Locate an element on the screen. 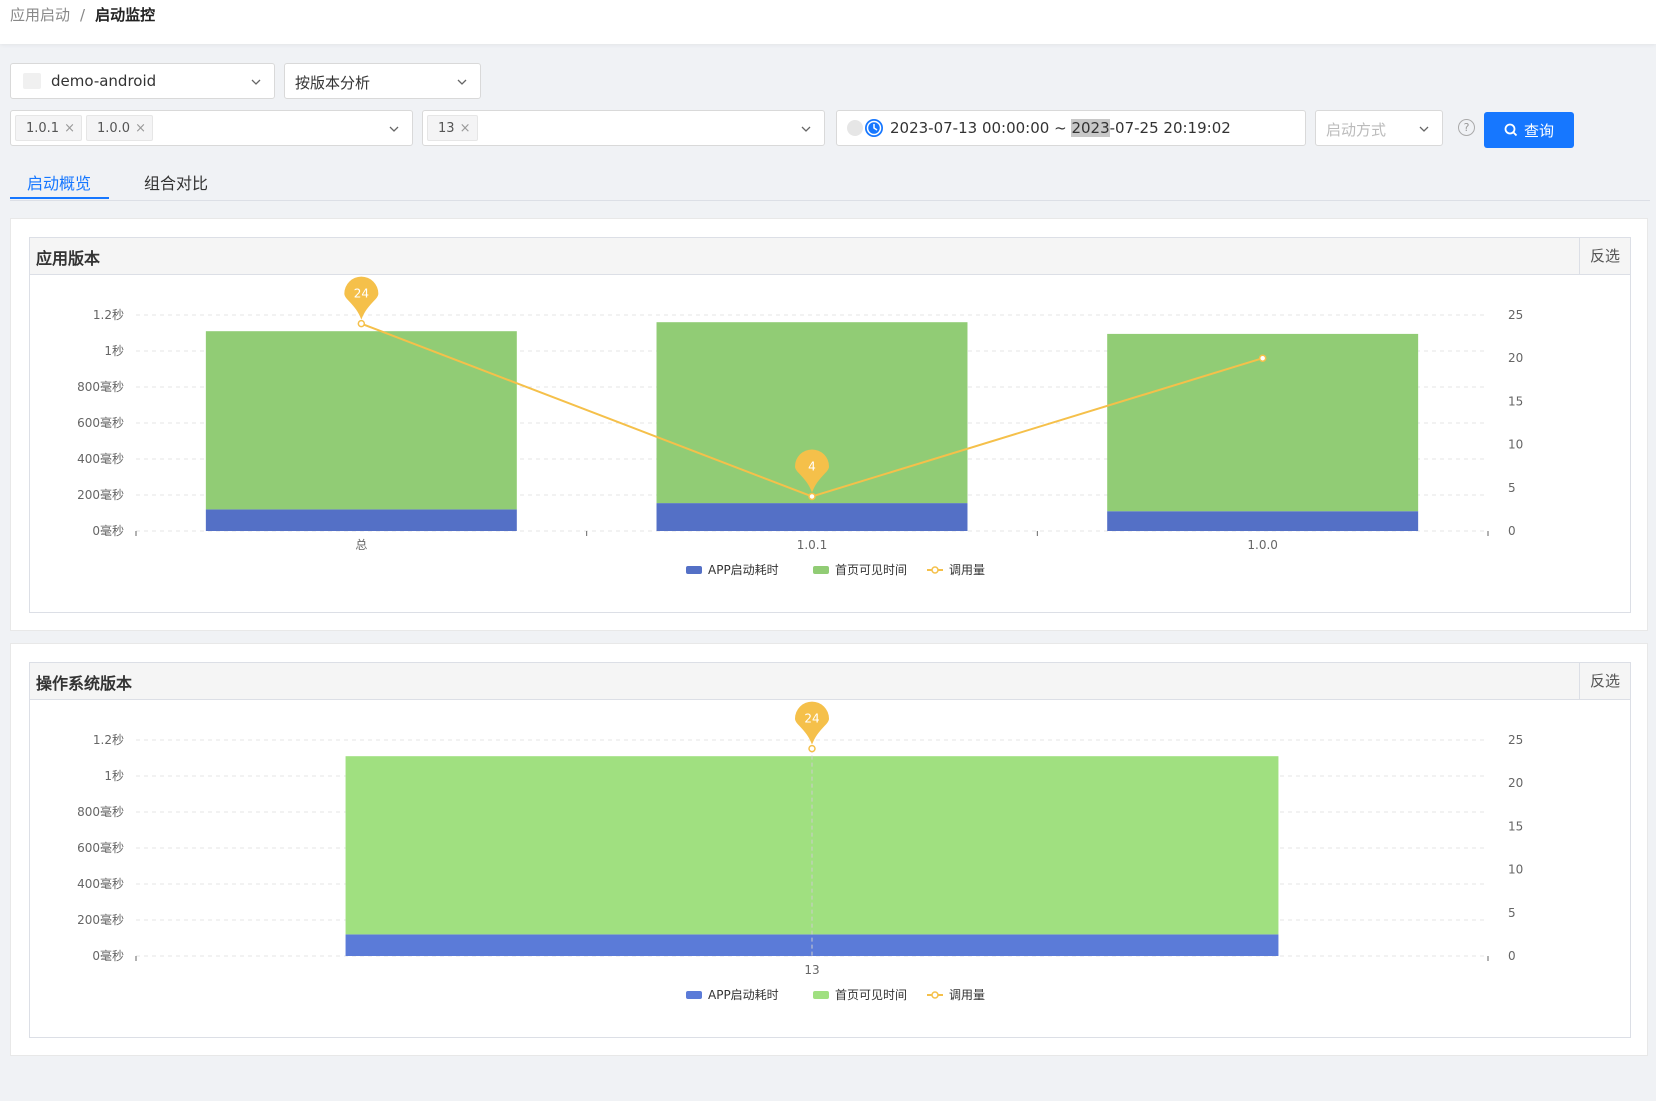  app-select: demo-android is located at coordinates (142, 81).